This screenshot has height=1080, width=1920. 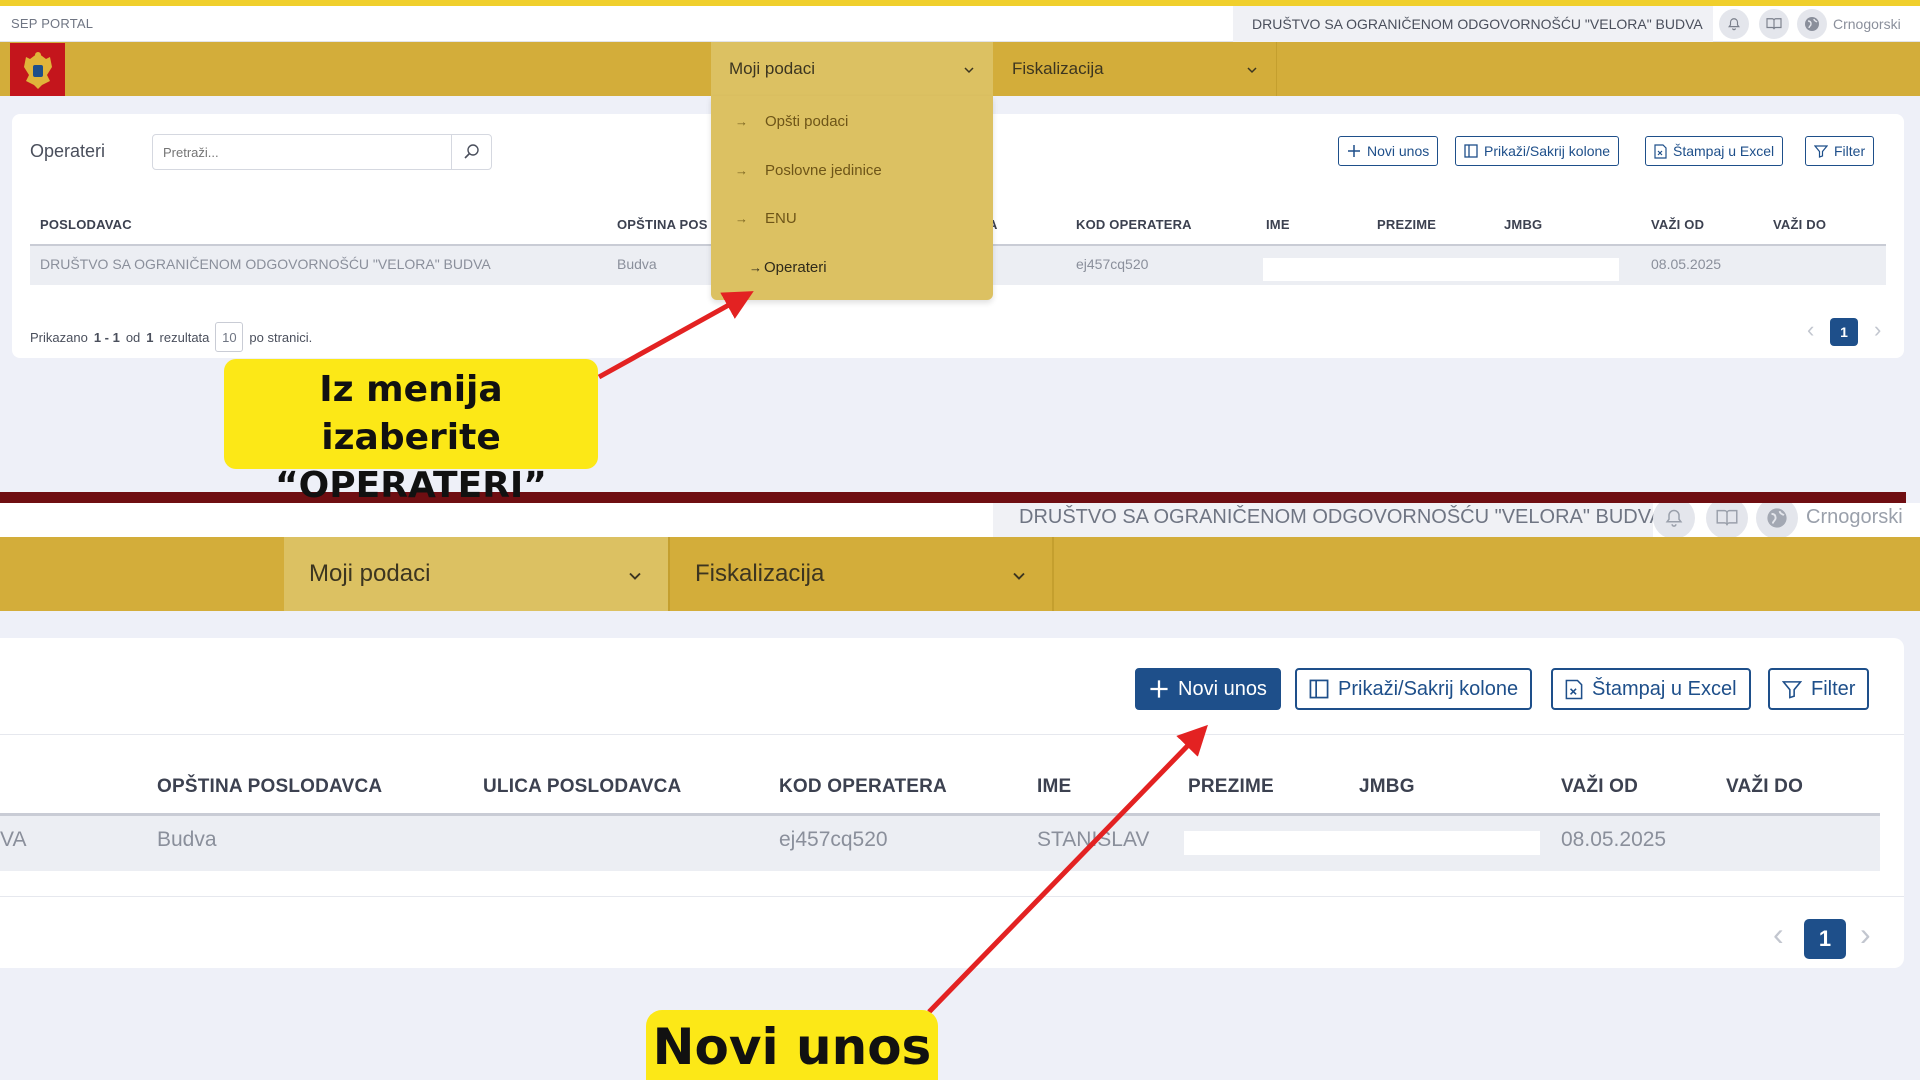 I want to click on nav-fiskalizacija-label: Fiskalizacija, so click(x=760, y=573).